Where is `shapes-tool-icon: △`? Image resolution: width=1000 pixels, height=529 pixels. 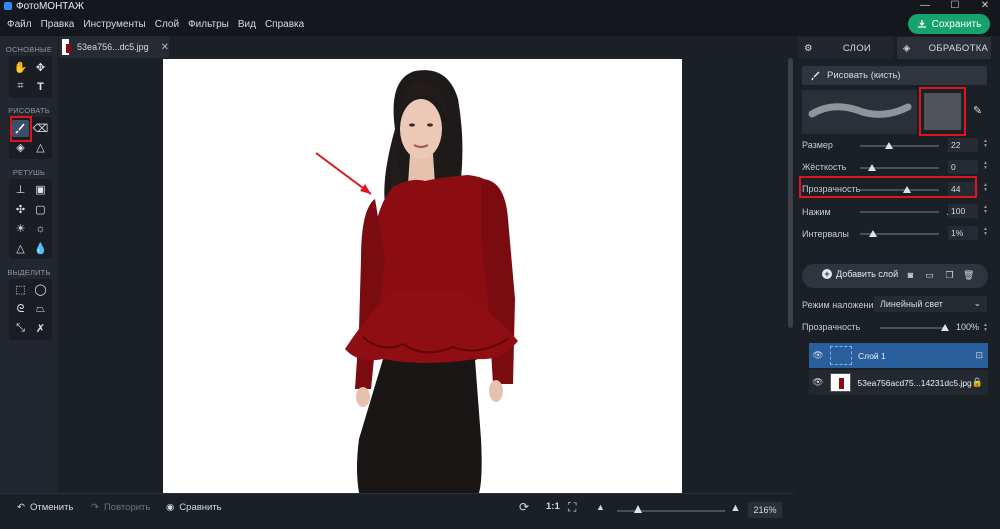
shapes-tool-icon: △ is located at coordinates (40, 147).